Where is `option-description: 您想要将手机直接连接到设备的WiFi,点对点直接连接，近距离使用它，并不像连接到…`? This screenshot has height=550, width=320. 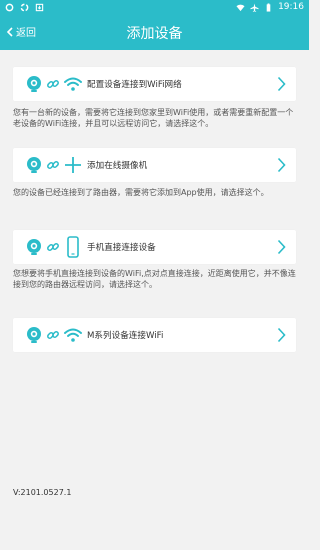
option-description: 您想要将手机直接连接到设备的WiFi,点对点直接连接，近距离使用它，并不像连接到… is located at coordinates (154, 279).